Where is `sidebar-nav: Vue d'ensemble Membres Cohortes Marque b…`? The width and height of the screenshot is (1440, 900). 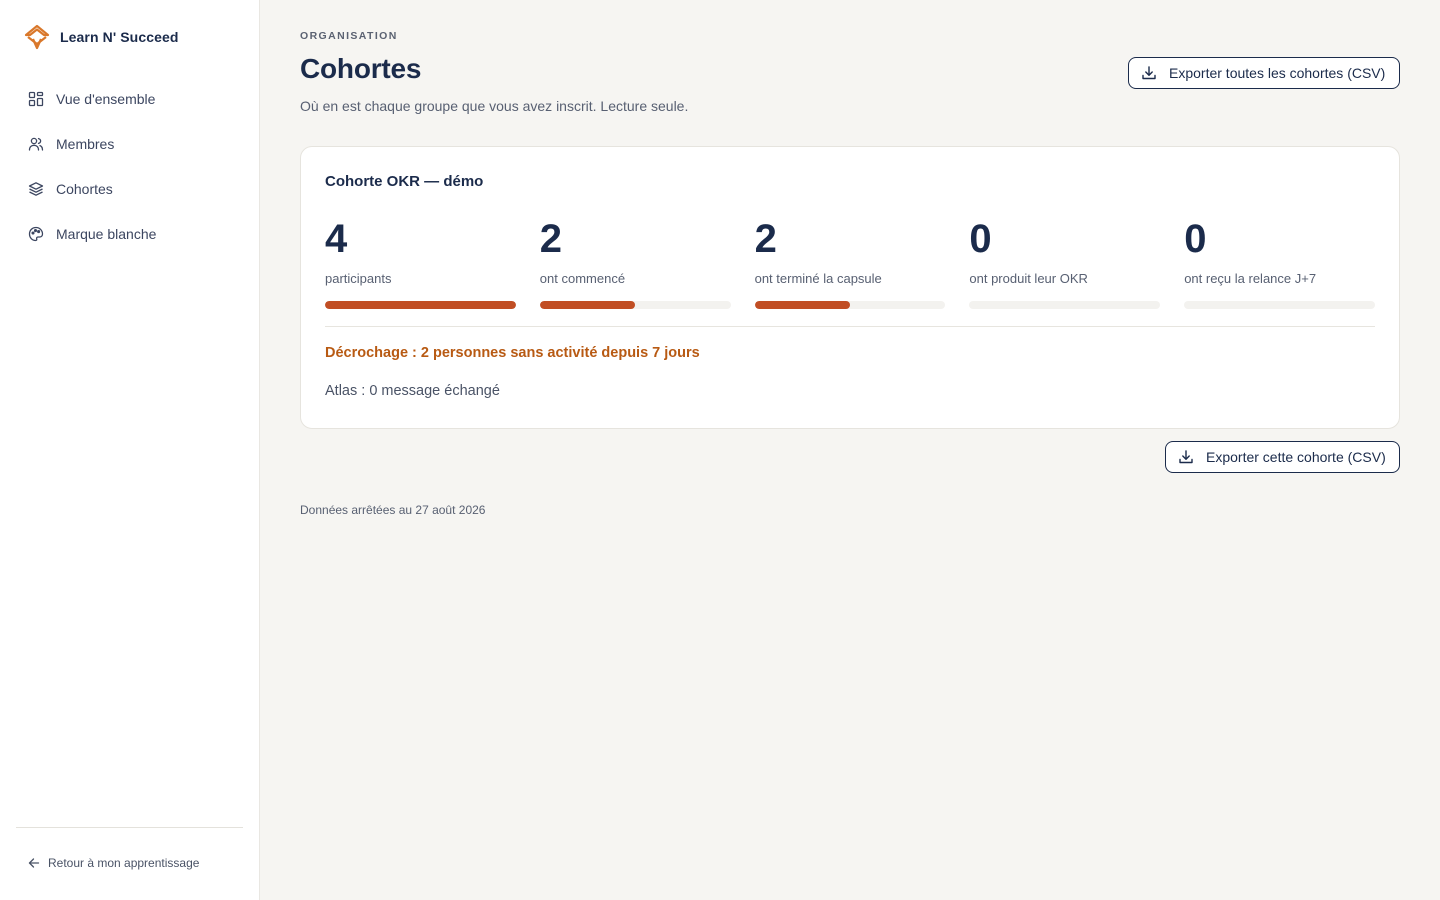 sidebar-nav: Vue d'ensemble Membres Cohortes Marque b… is located at coordinates (130, 166).